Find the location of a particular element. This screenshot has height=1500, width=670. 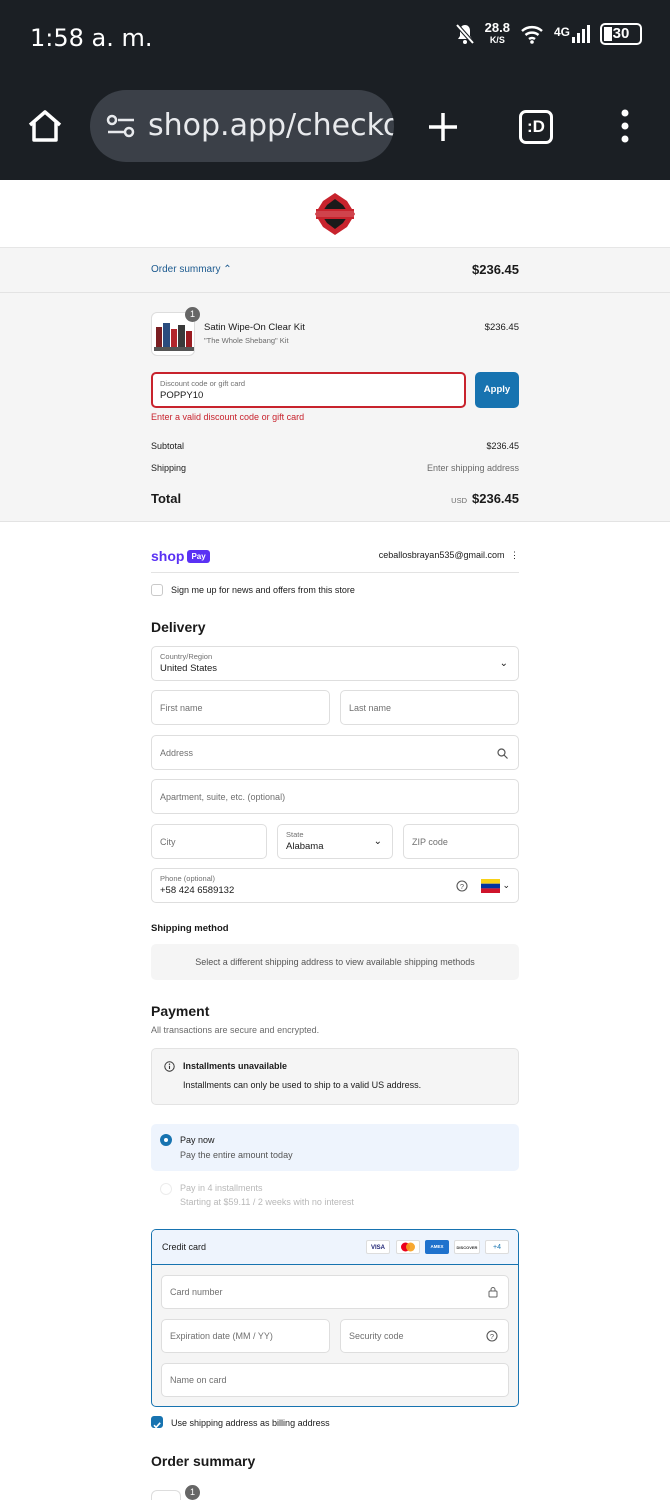

city-field: City is located at coordinates (209, 841).